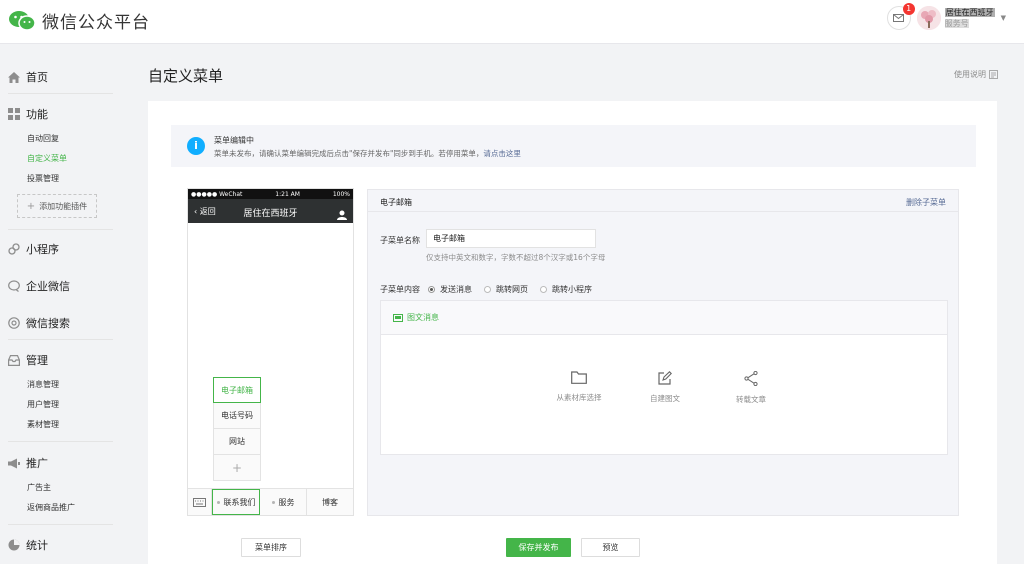 This screenshot has width=1024, height=564. What do you see at coordinates (969, 18) in the screenshot?
I see `account-info: 居住在西班牙 服务号` at bounding box center [969, 18].